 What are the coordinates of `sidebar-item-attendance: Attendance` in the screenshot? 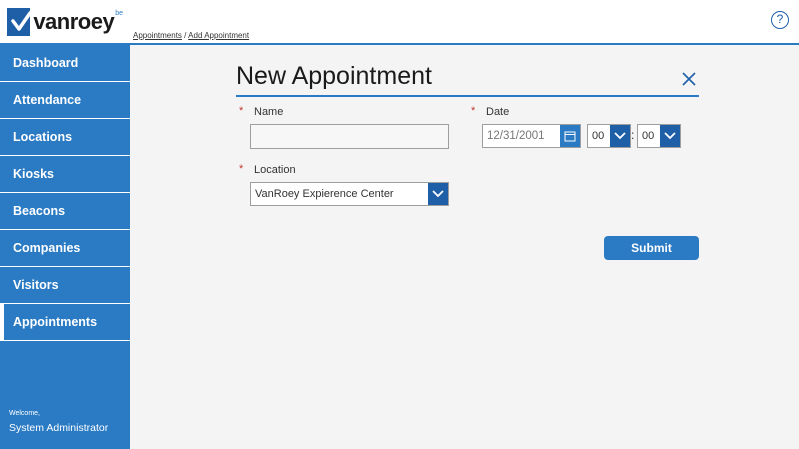 It's located at (65, 100).